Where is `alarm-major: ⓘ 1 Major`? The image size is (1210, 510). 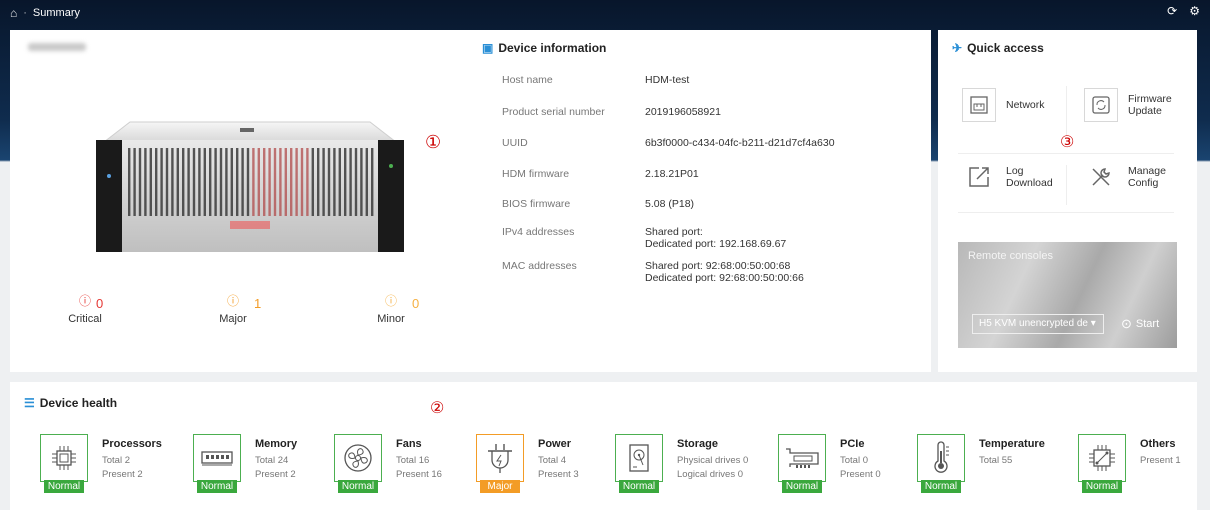
alarm-major: ⓘ 1 Major is located at coordinates (233, 308).